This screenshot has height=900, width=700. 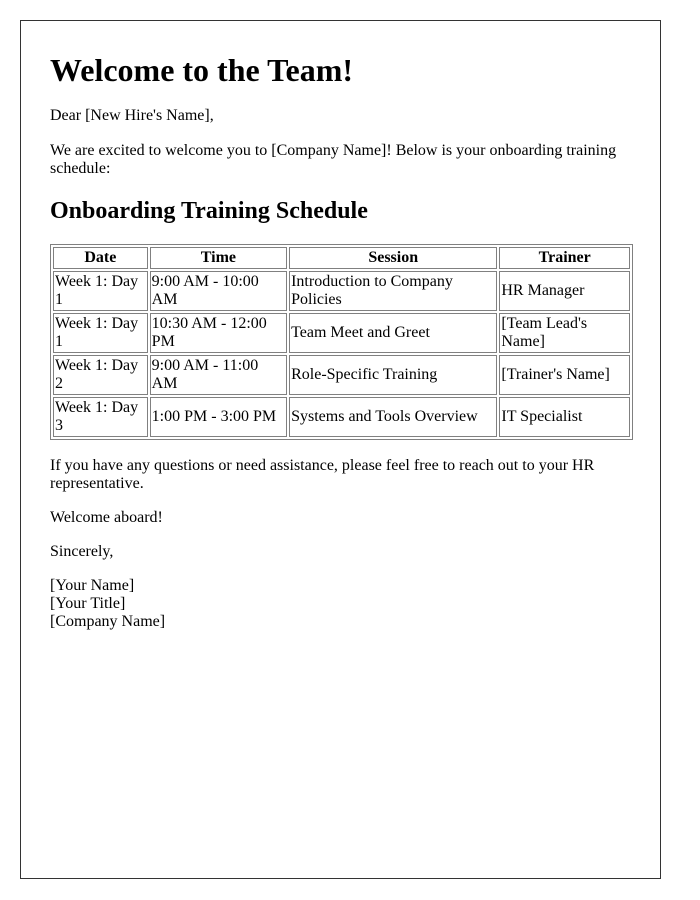 I want to click on signature-block: [Your Name] [Your Title] [Company Name], so click(x=341, y=604).